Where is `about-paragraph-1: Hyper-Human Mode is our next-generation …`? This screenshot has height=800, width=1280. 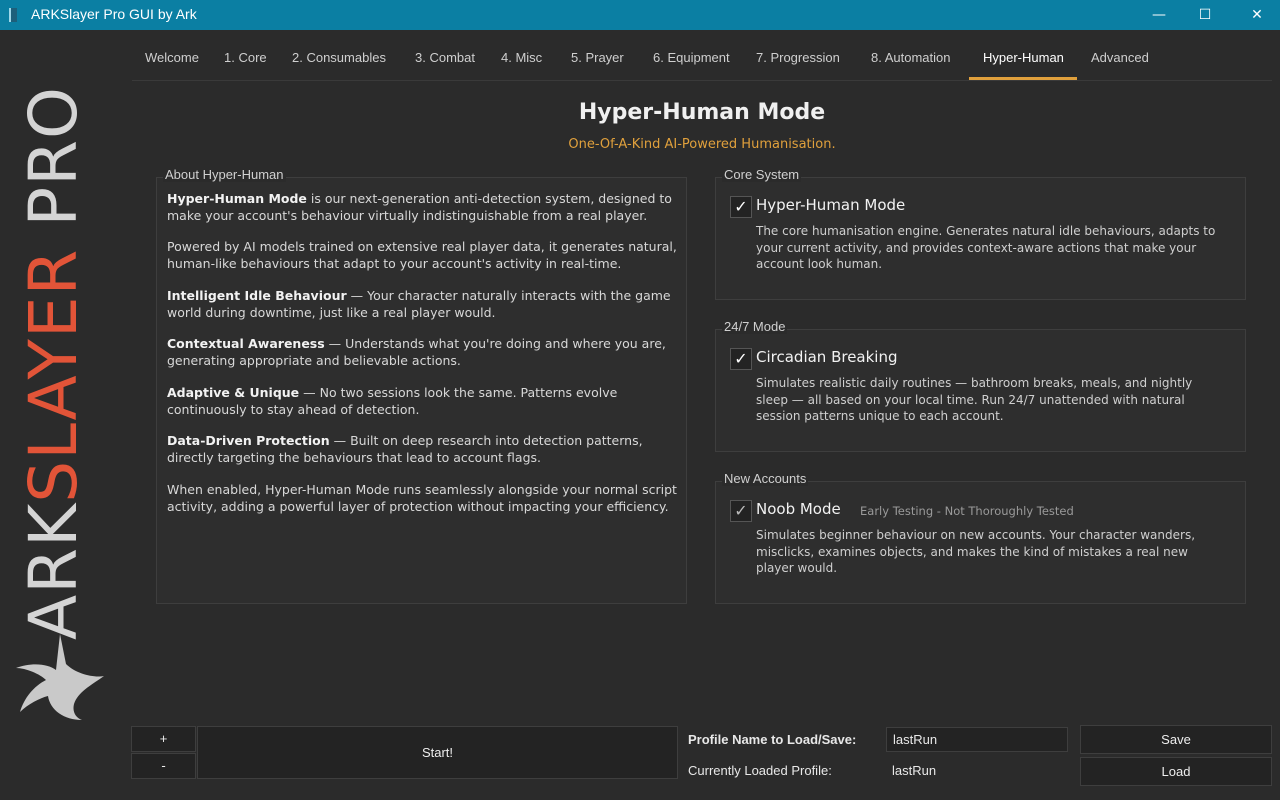
about-paragraph-1: Hyper-Human Mode is our next-generation … is located at coordinates (422, 207).